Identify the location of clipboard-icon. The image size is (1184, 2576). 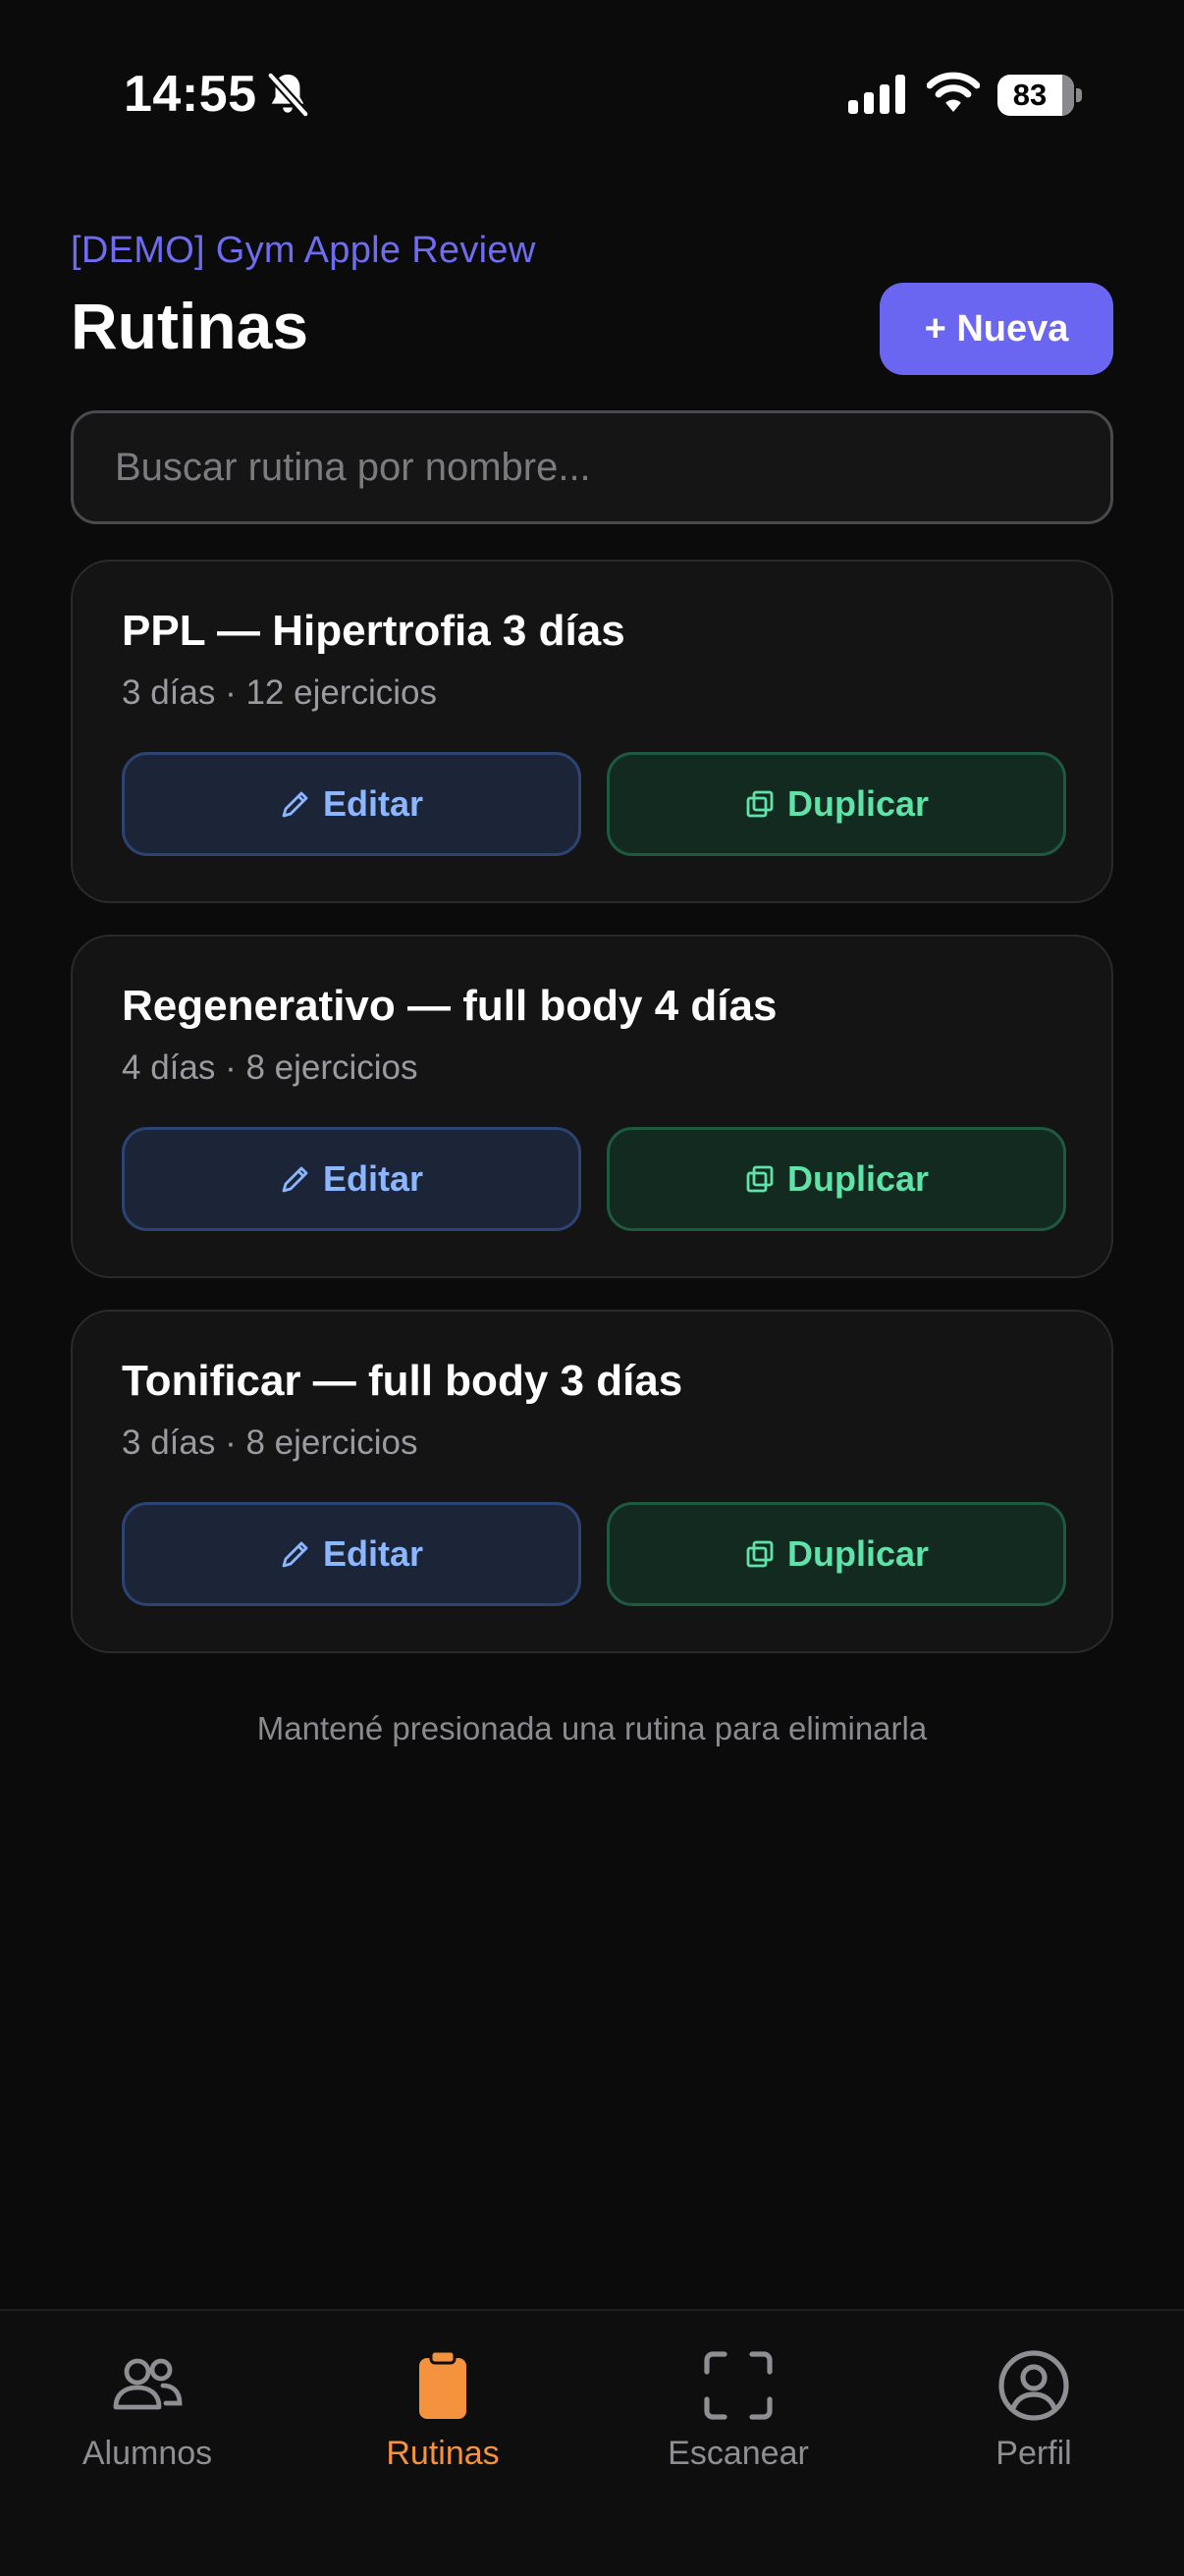
(442, 2384).